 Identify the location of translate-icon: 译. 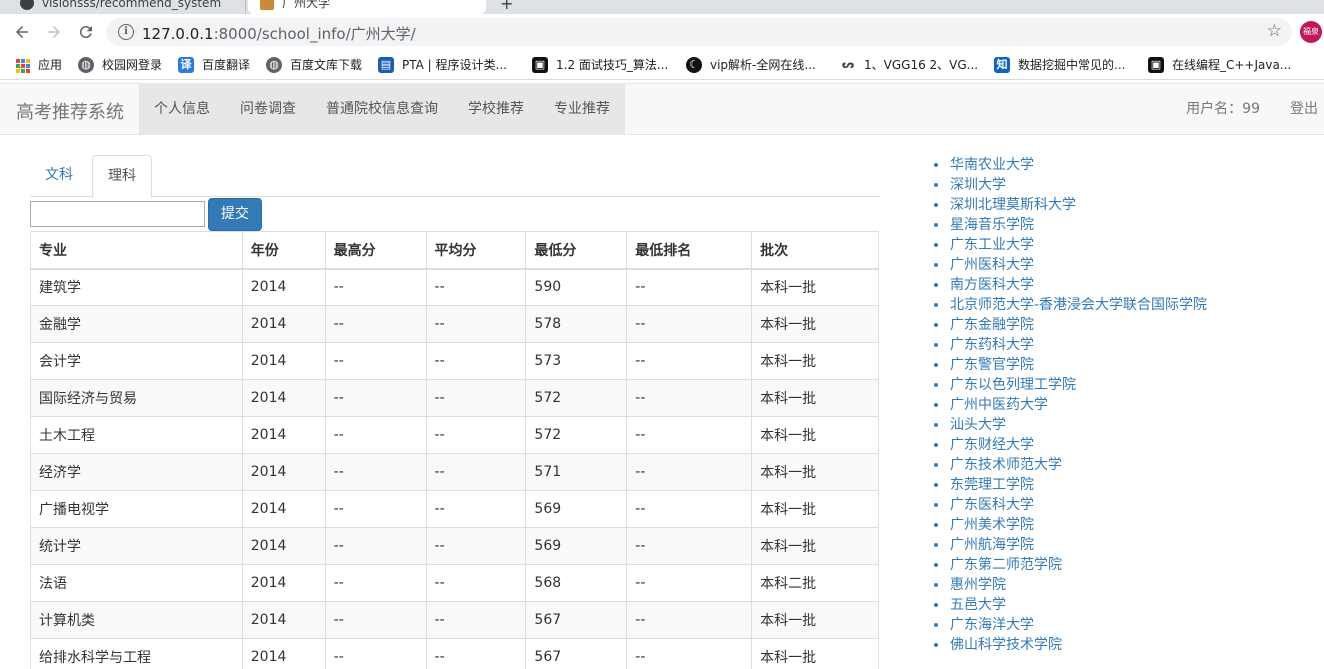
(186, 65).